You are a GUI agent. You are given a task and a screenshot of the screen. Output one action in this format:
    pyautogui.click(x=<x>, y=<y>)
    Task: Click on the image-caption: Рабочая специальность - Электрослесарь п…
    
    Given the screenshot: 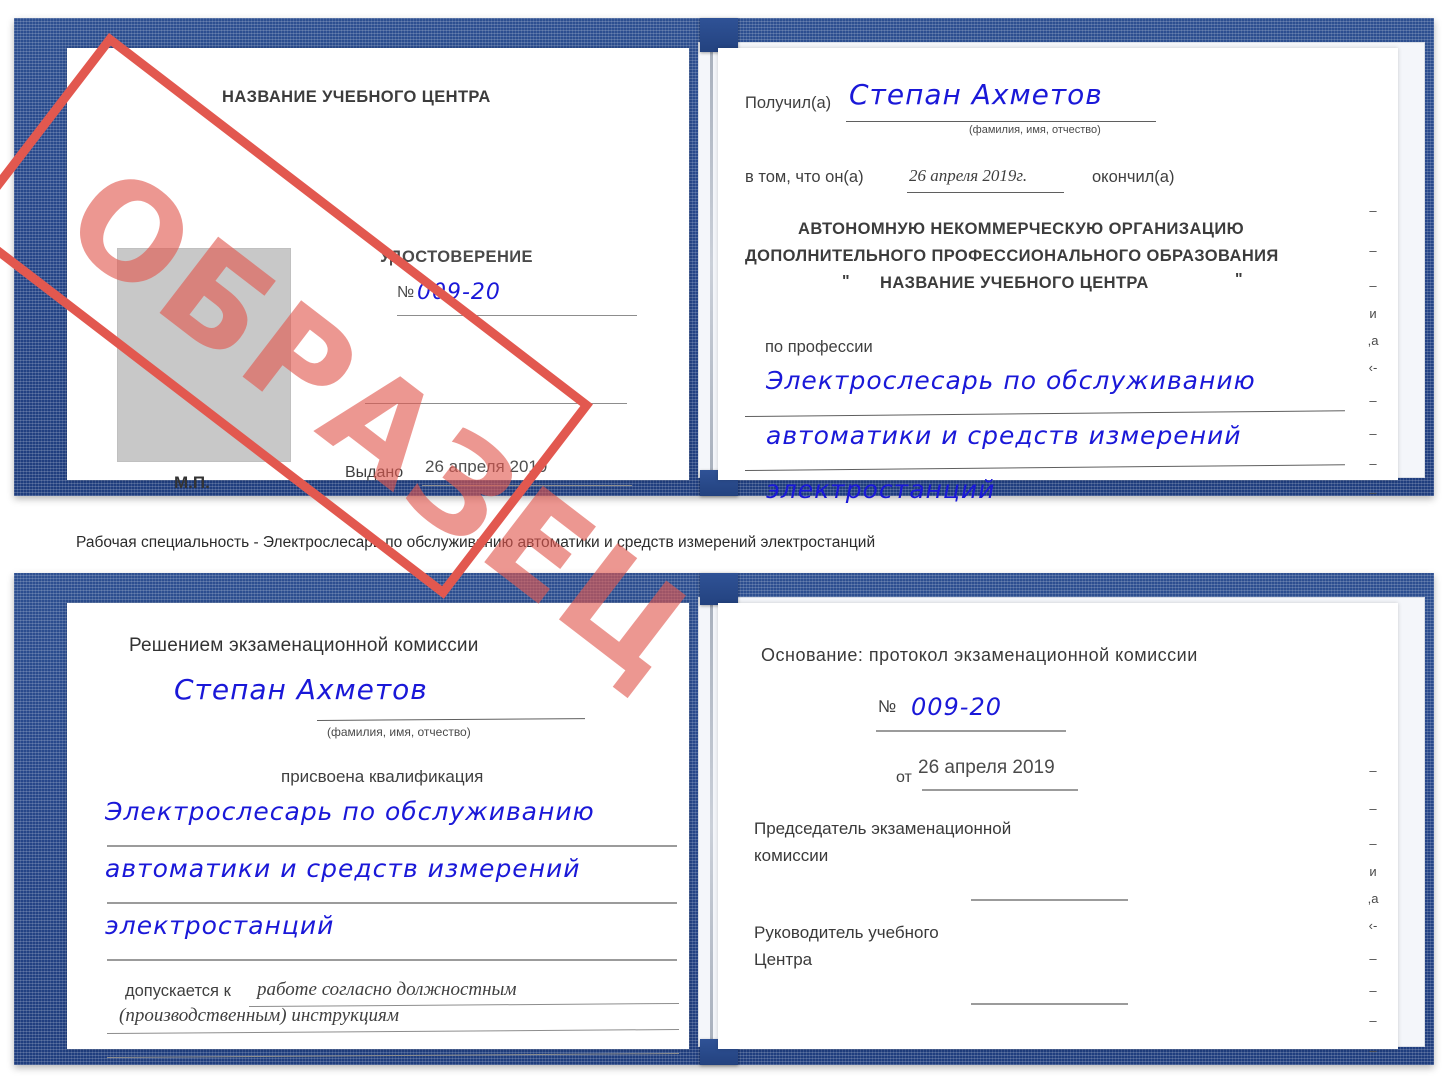 What is the action you would take?
    pyautogui.click(x=476, y=542)
    